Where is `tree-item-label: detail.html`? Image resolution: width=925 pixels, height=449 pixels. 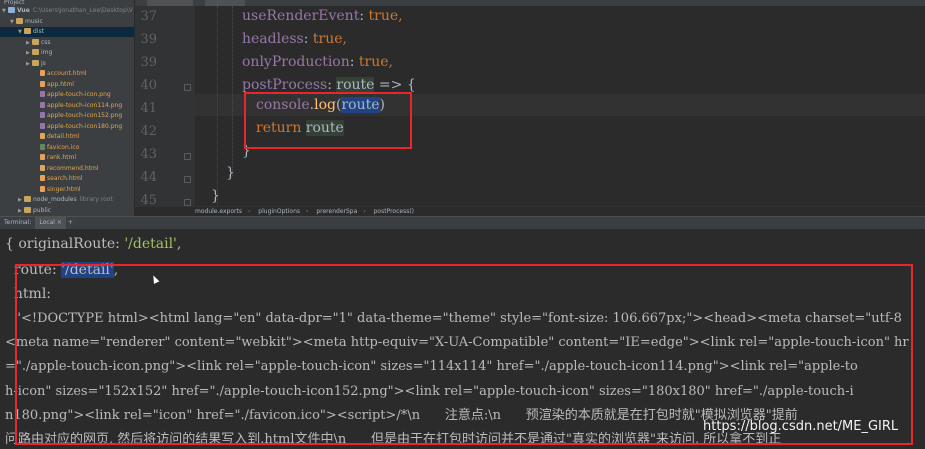
tree-item-label: detail.html is located at coordinates (63, 136).